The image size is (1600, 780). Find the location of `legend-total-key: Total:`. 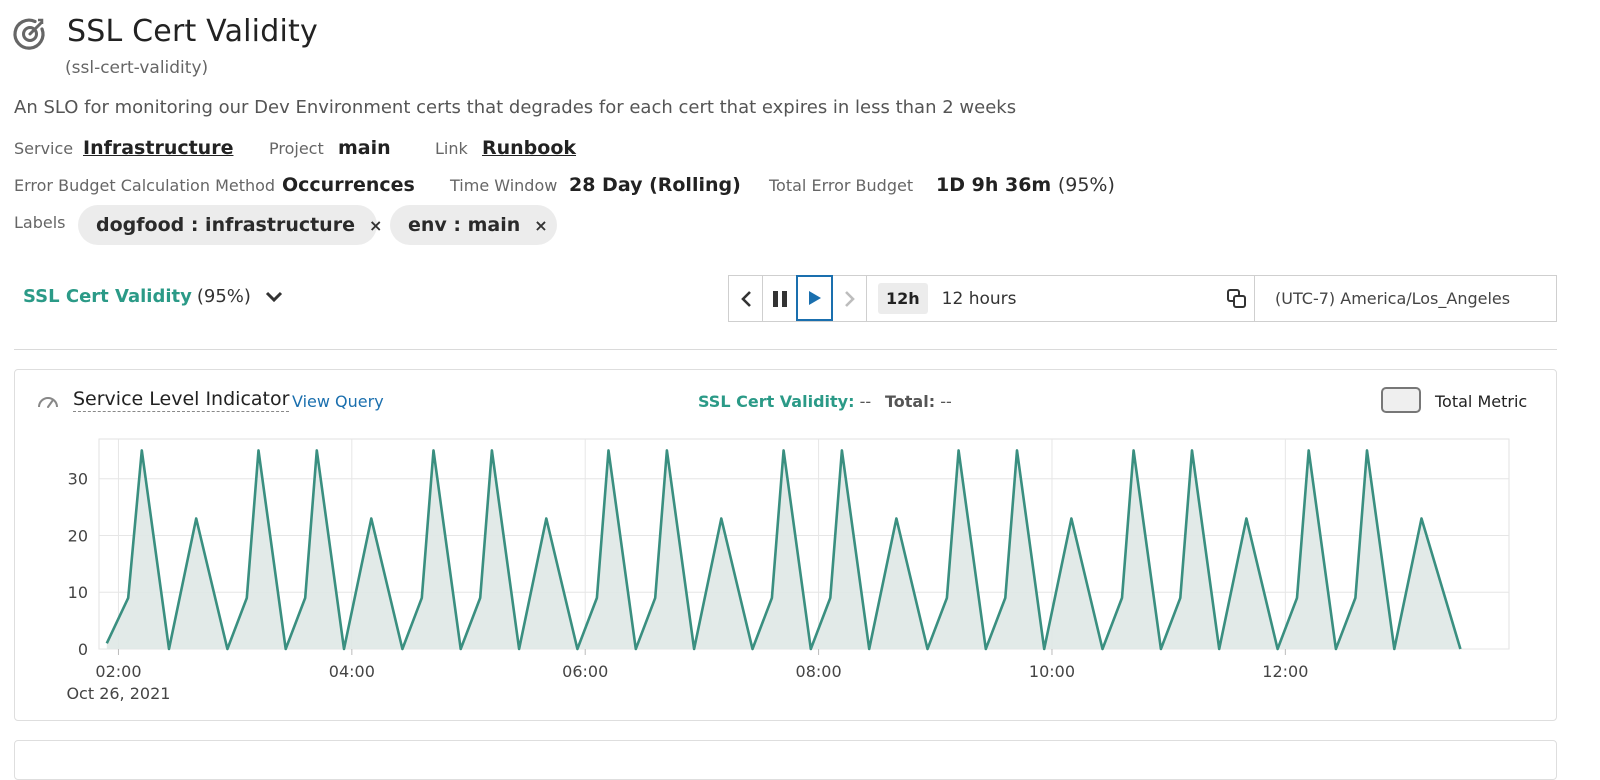

legend-total-key: Total: is located at coordinates (910, 401).